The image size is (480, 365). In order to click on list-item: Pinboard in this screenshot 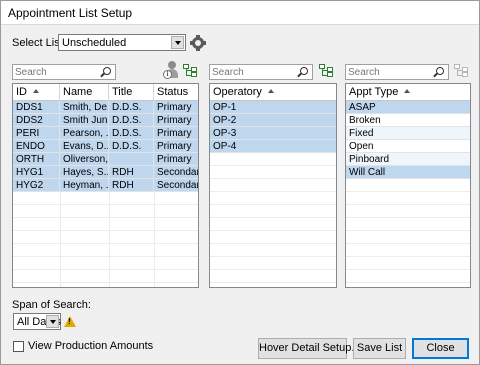, I will do `click(408, 159)`.